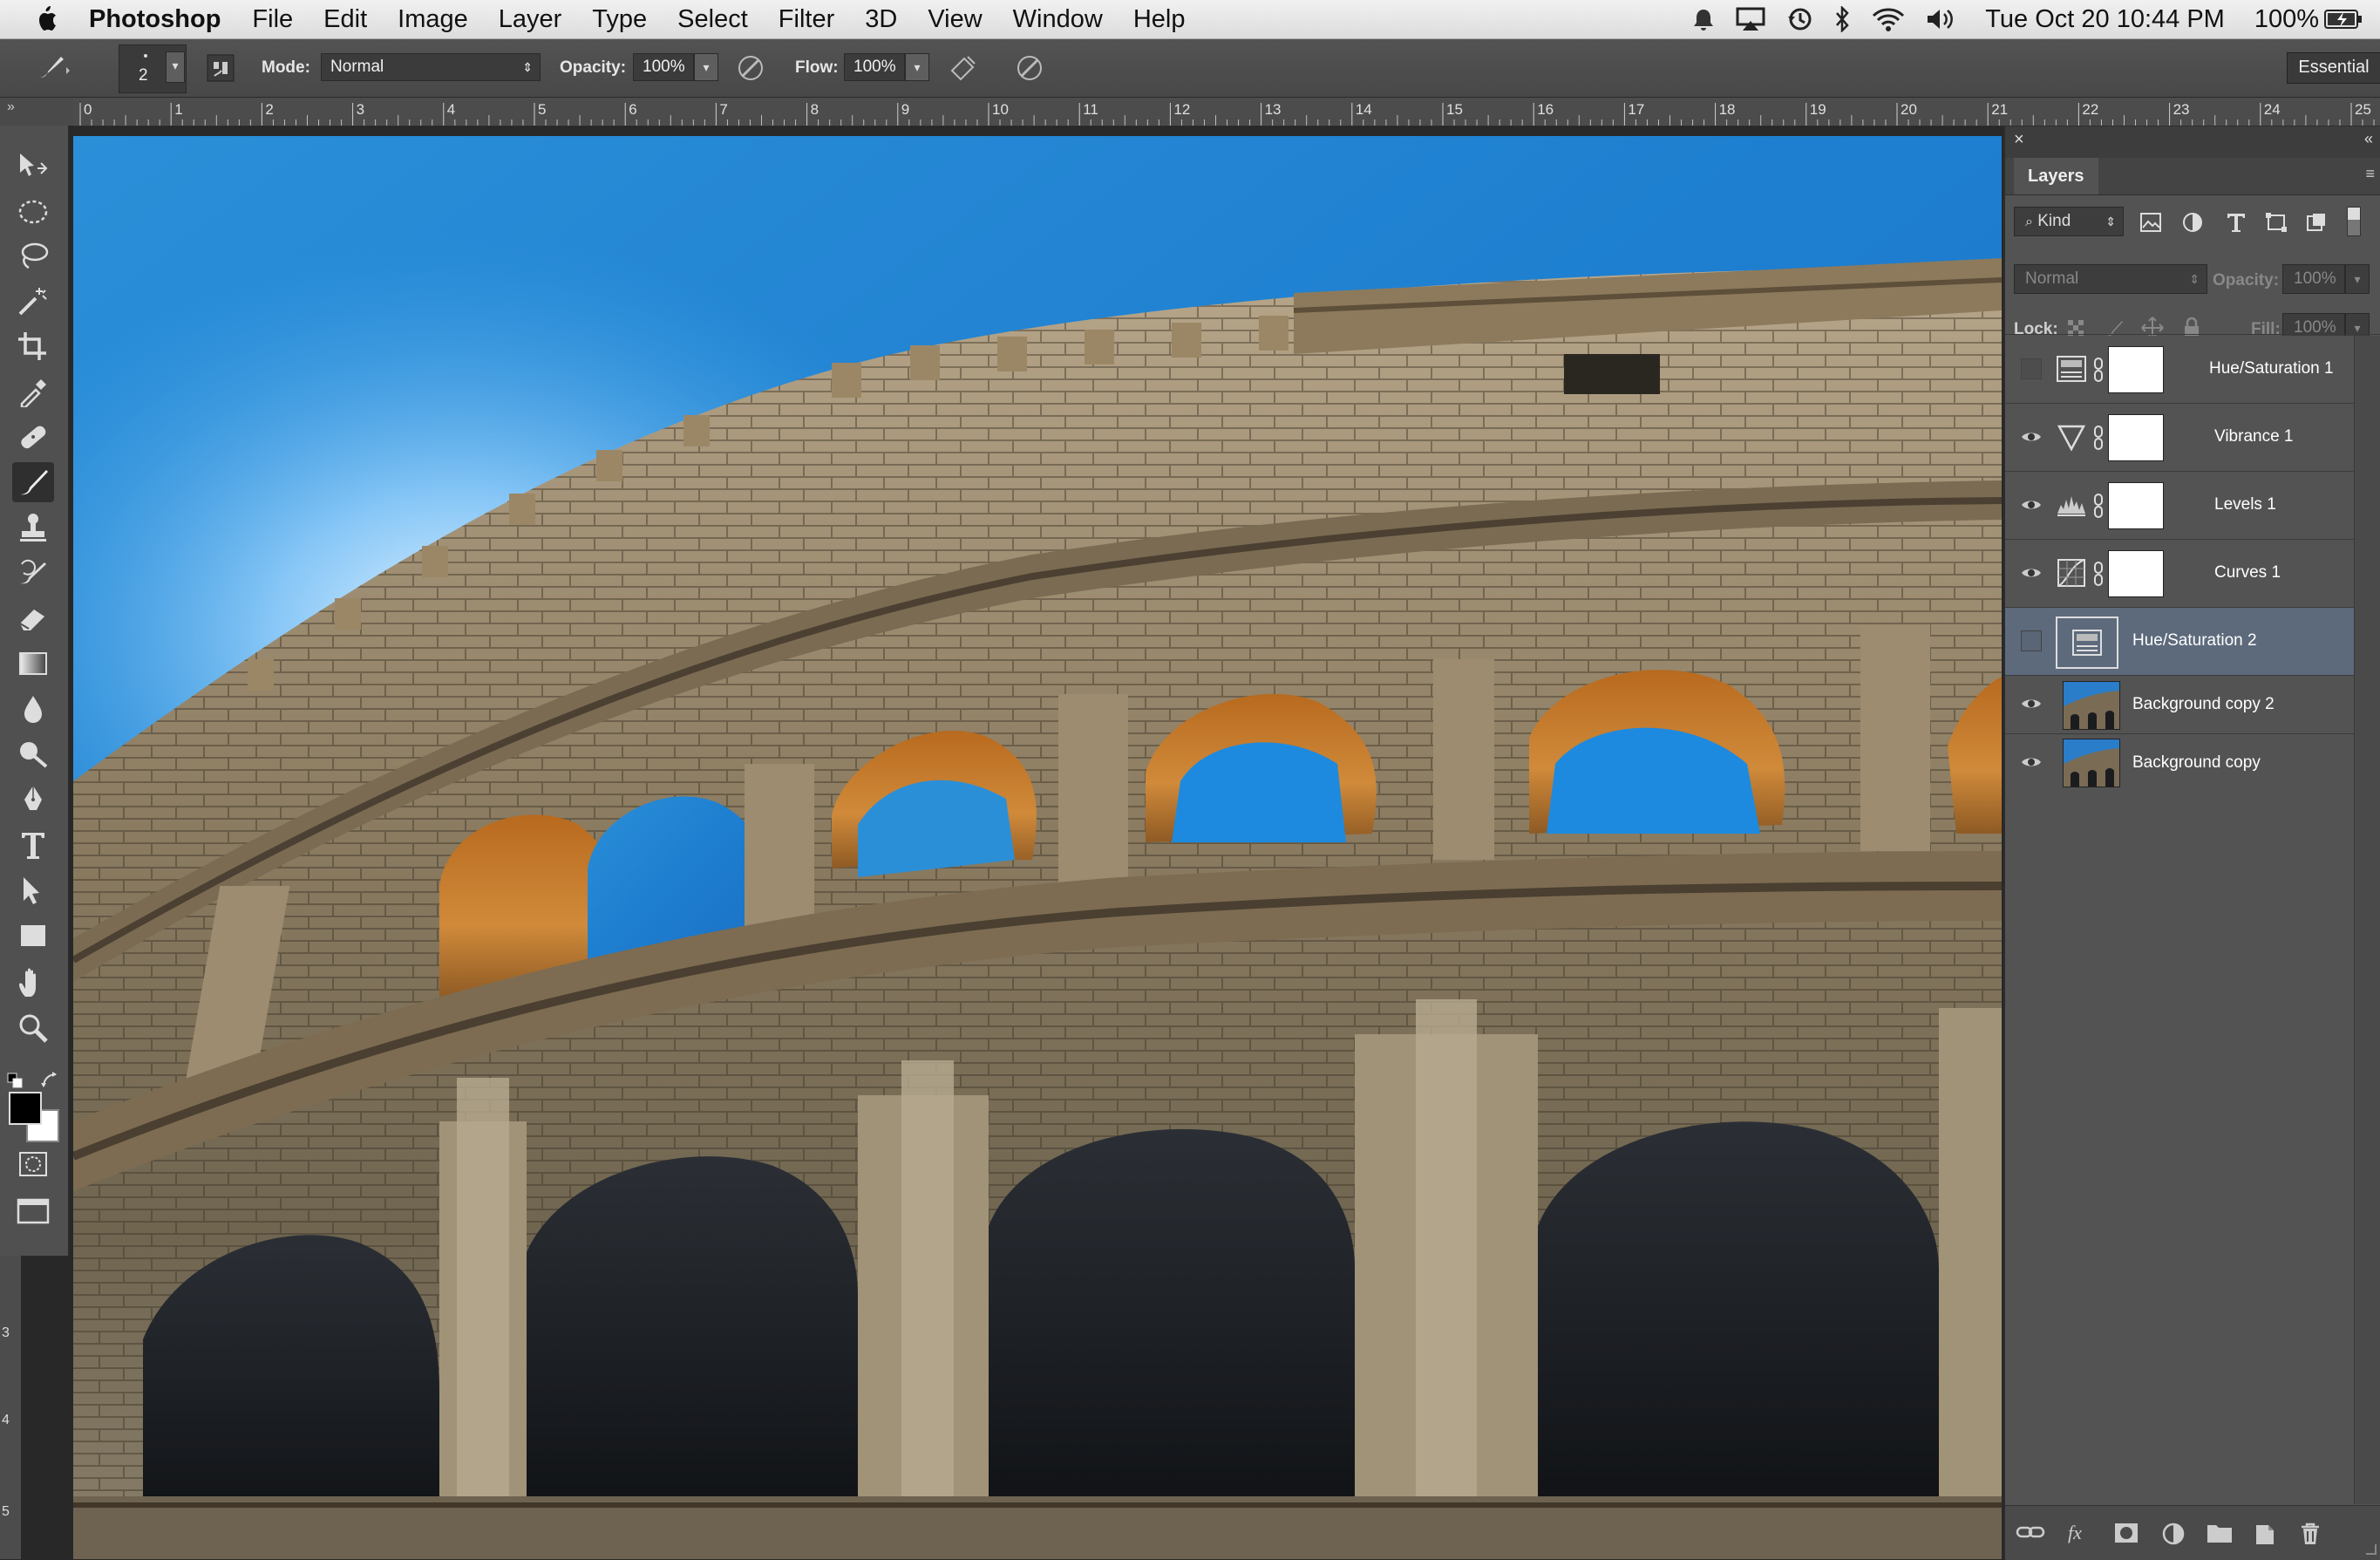 The image size is (2380, 1560). I want to click on menu-window: Window, so click(1058, 19).